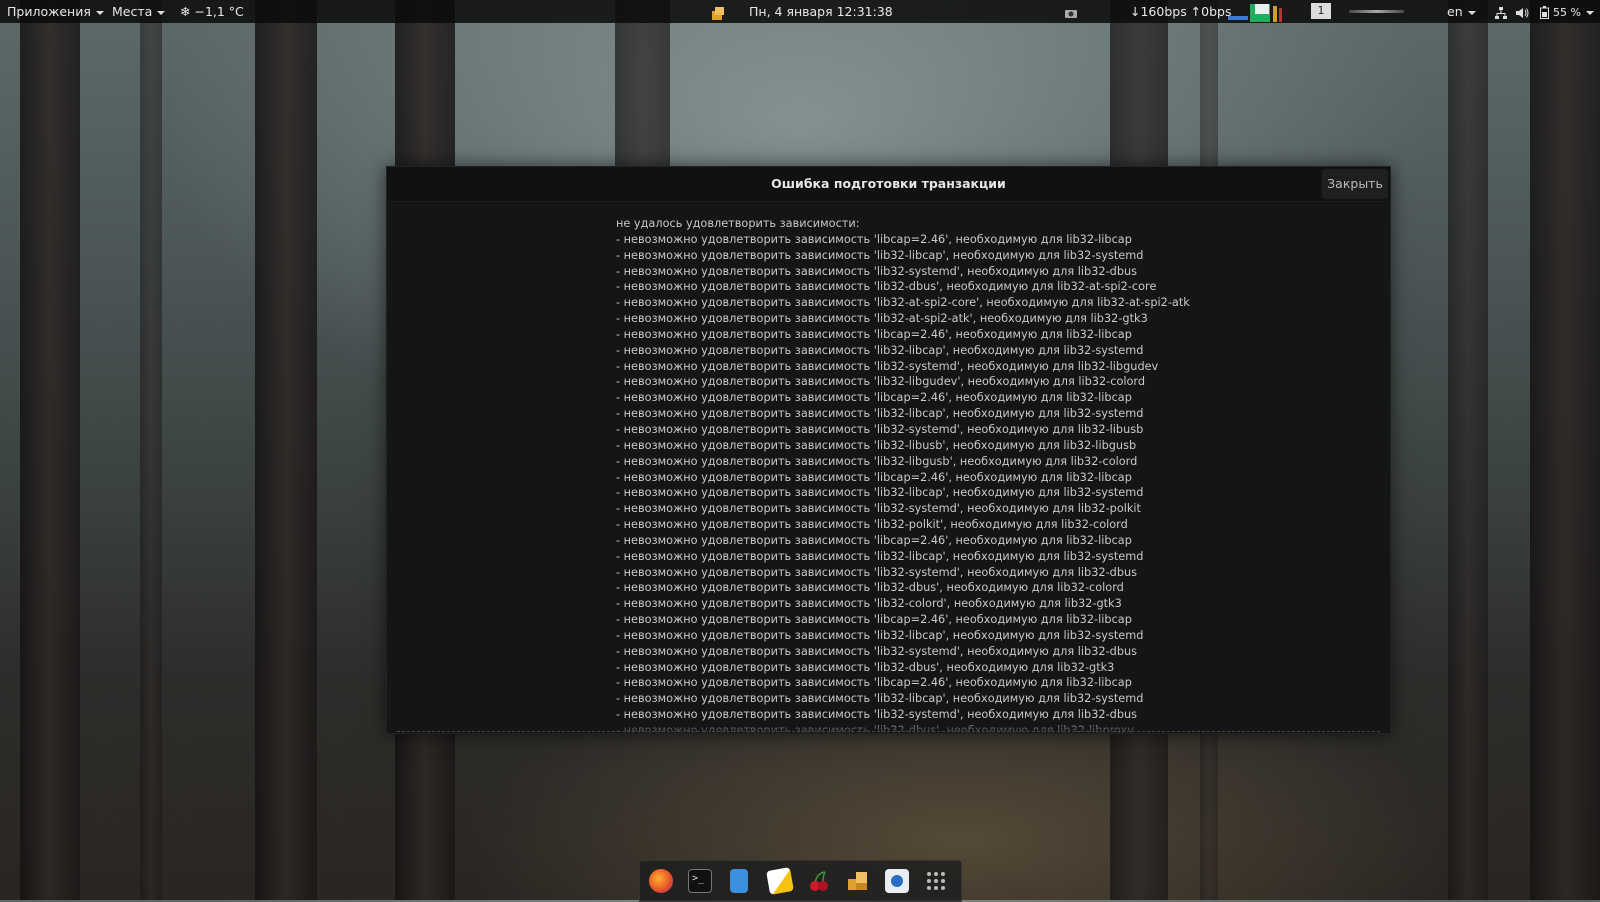 The height and width of the screenshot is (902, 1600). Describe the element at coordinates (700, 881) in the screenshot. I see `terminal-icon: >_` at that location.